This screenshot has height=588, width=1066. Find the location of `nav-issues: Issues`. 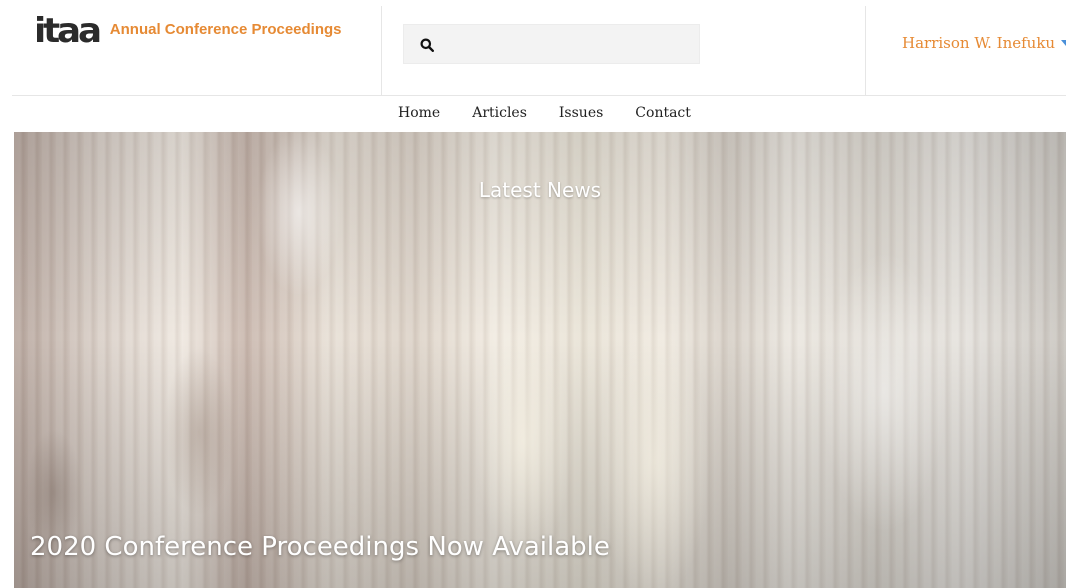

nav-issues: Issues is located at coordinates (581, 113).